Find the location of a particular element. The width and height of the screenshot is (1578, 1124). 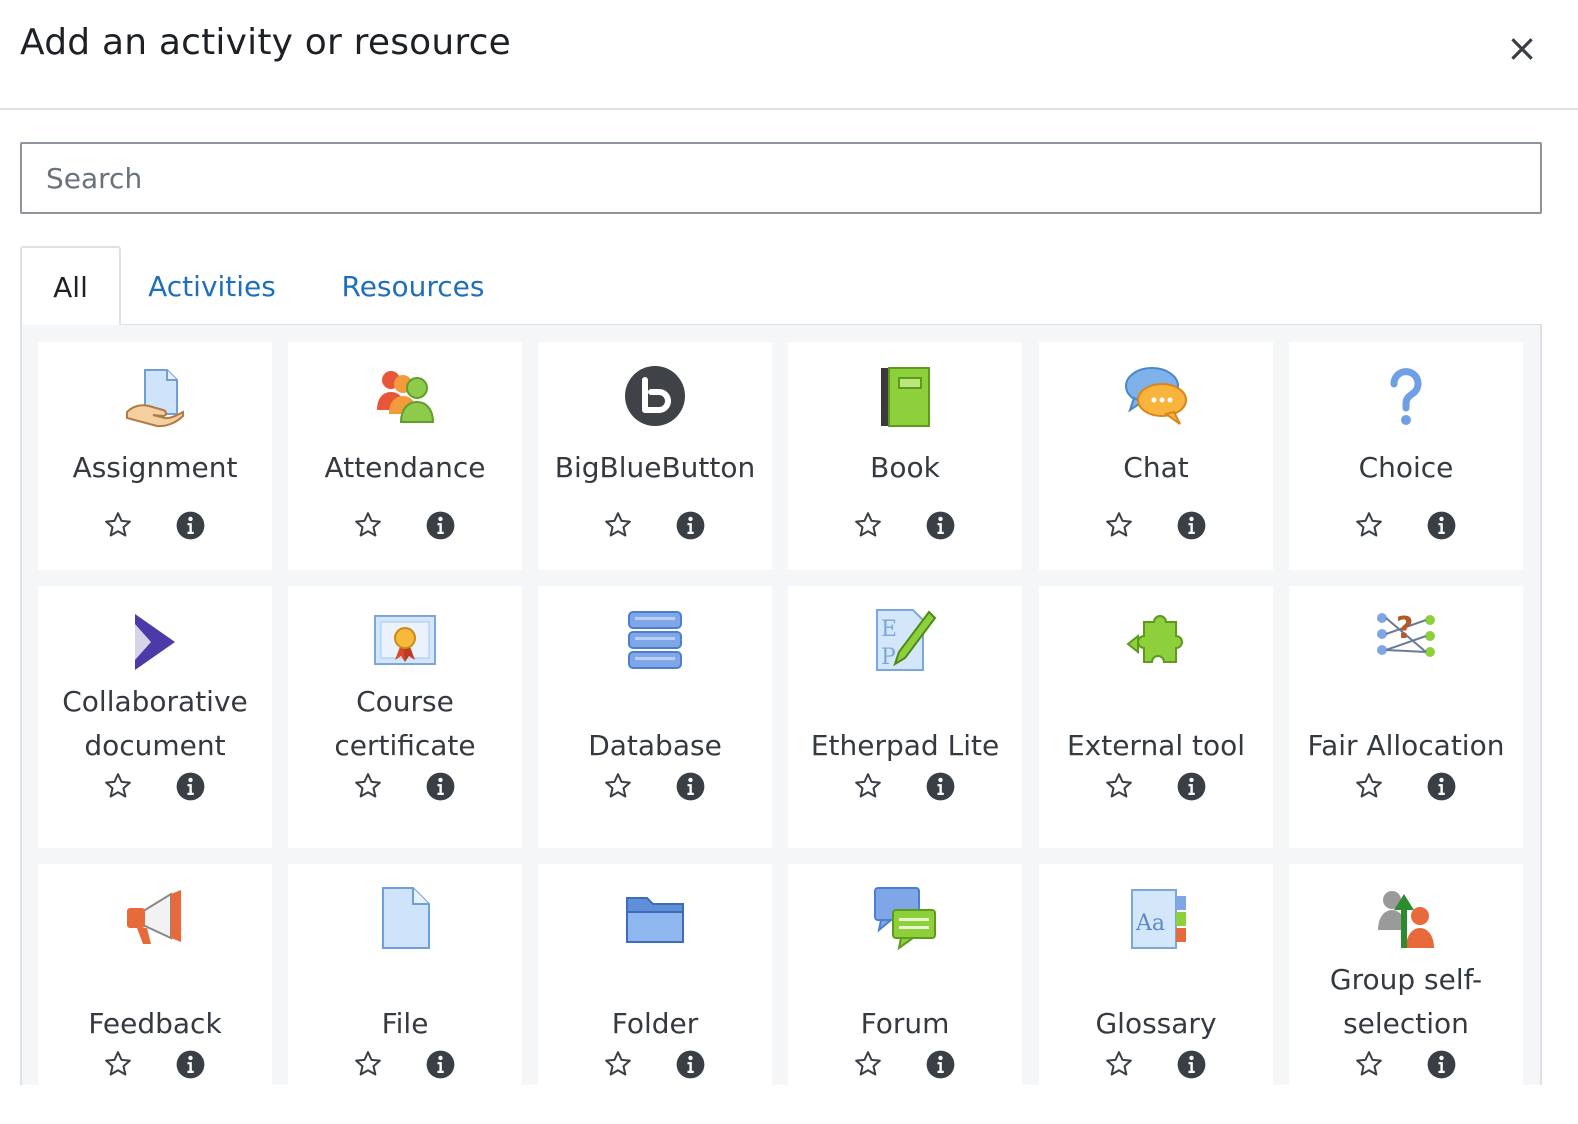

close-icon: × is located at coordinates (1522, 48).